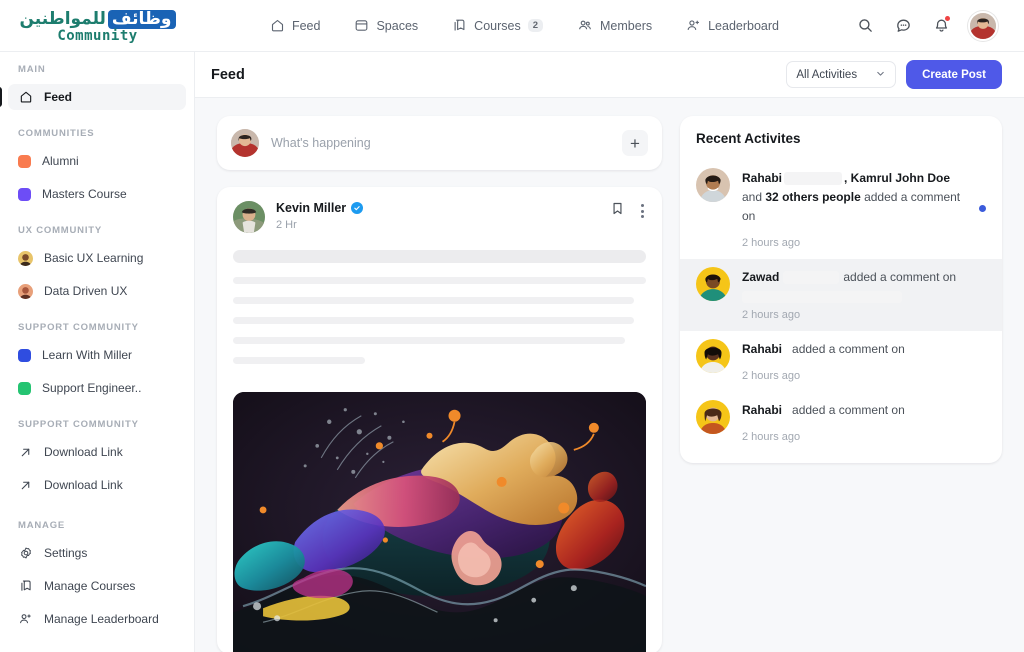 The width and height of the screenshot is (1024, 652). Describe the element at coordinates (62, 19) in the screenshot. I see `brand-arabic-rest: للمواطنين` at that location.